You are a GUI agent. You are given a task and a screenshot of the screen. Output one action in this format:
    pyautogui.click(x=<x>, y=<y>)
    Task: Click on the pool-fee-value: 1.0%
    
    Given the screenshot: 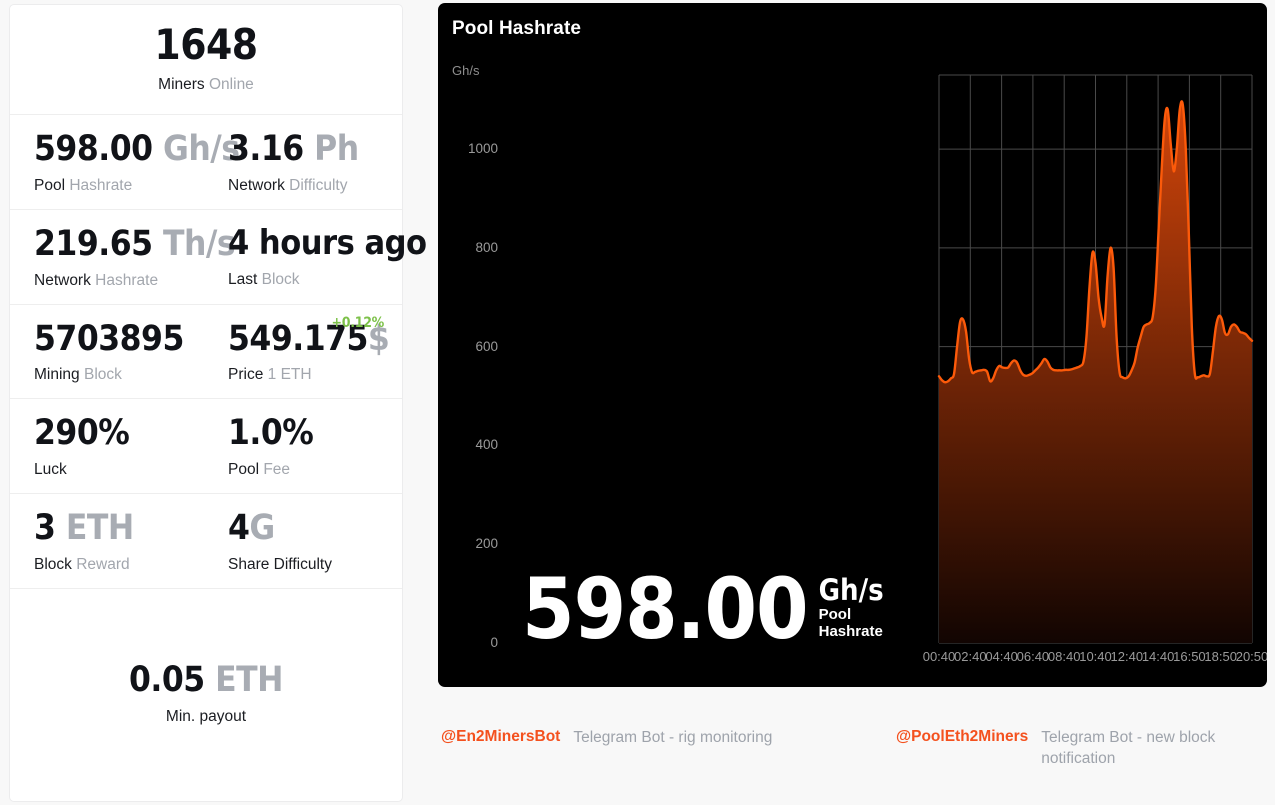 What is the action you would take?
    pyautogui.click(x=315, y=433)
    